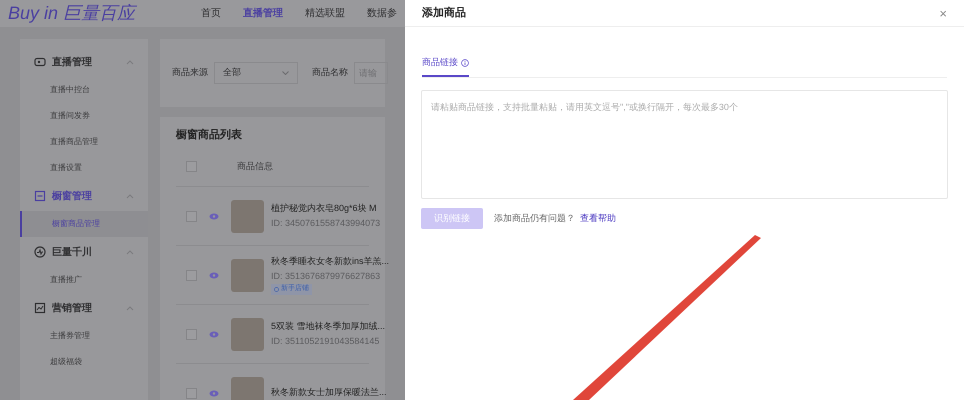 The image size is (964, 400). Describe the element at coordinates (444, 13) in the screenshot. I see `dialog-title: 添加商品` at that location.